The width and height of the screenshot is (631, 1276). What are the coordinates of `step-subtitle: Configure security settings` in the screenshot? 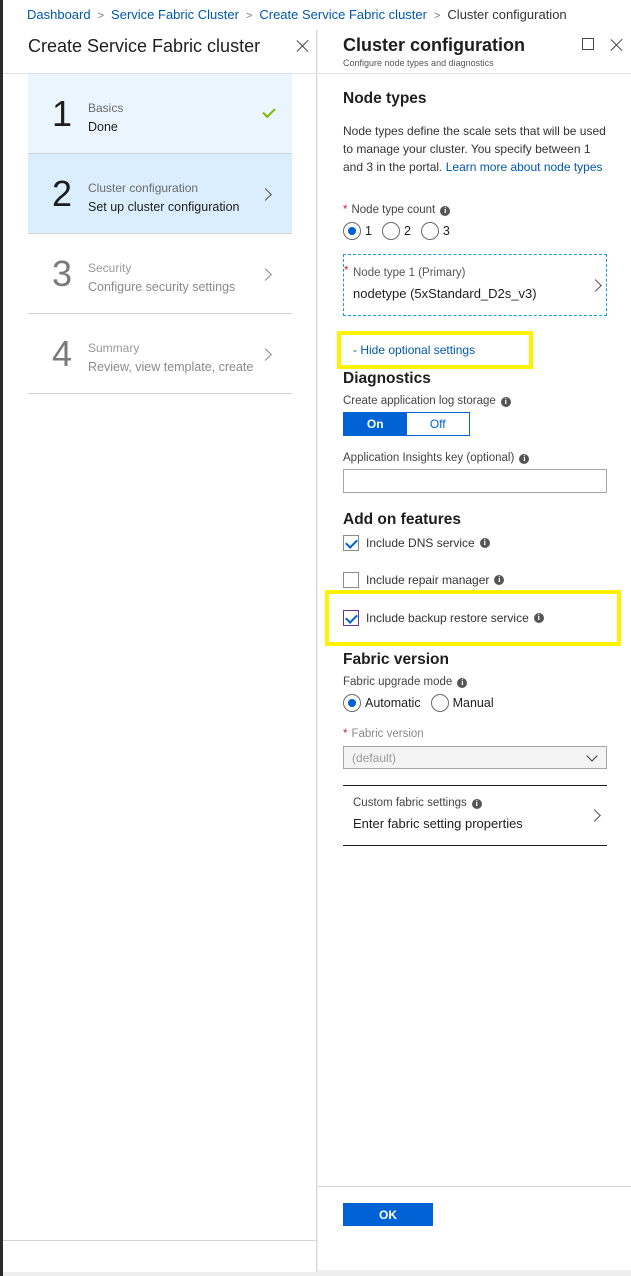 It's located at (162, 287).